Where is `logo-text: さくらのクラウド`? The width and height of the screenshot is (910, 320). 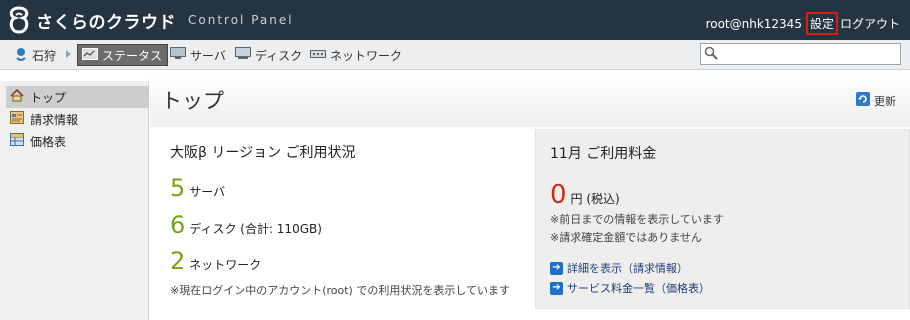
logo-text: さくらのクラウド is located at coordinates (106, 22).